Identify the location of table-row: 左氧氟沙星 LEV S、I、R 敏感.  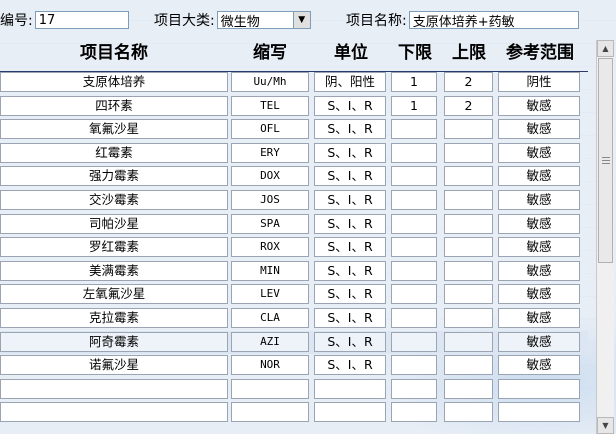
(294, 295).